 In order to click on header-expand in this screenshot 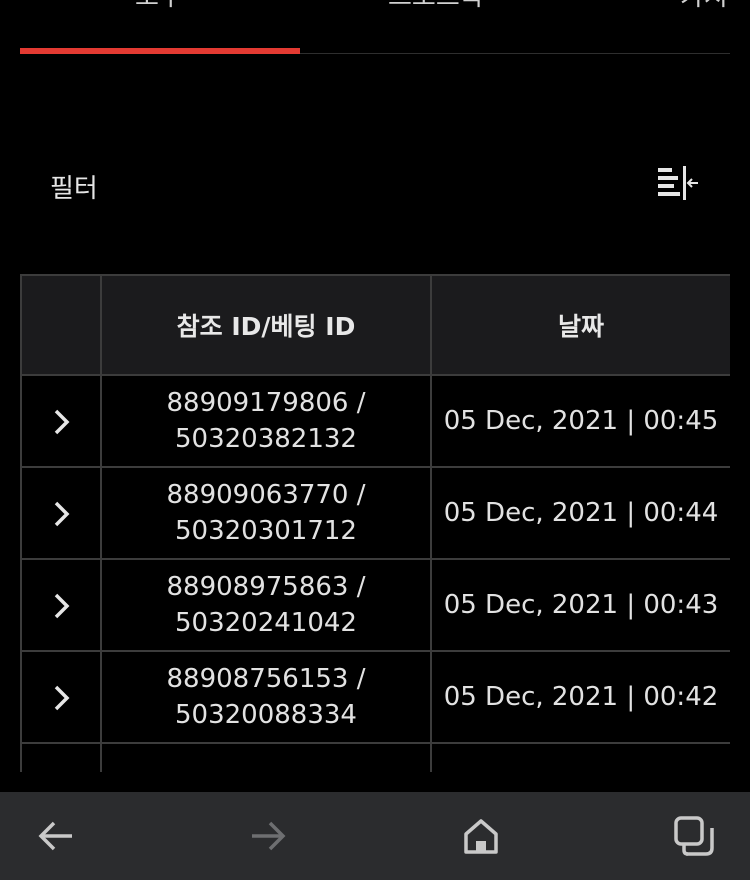, I will do `click(61, 325)`.